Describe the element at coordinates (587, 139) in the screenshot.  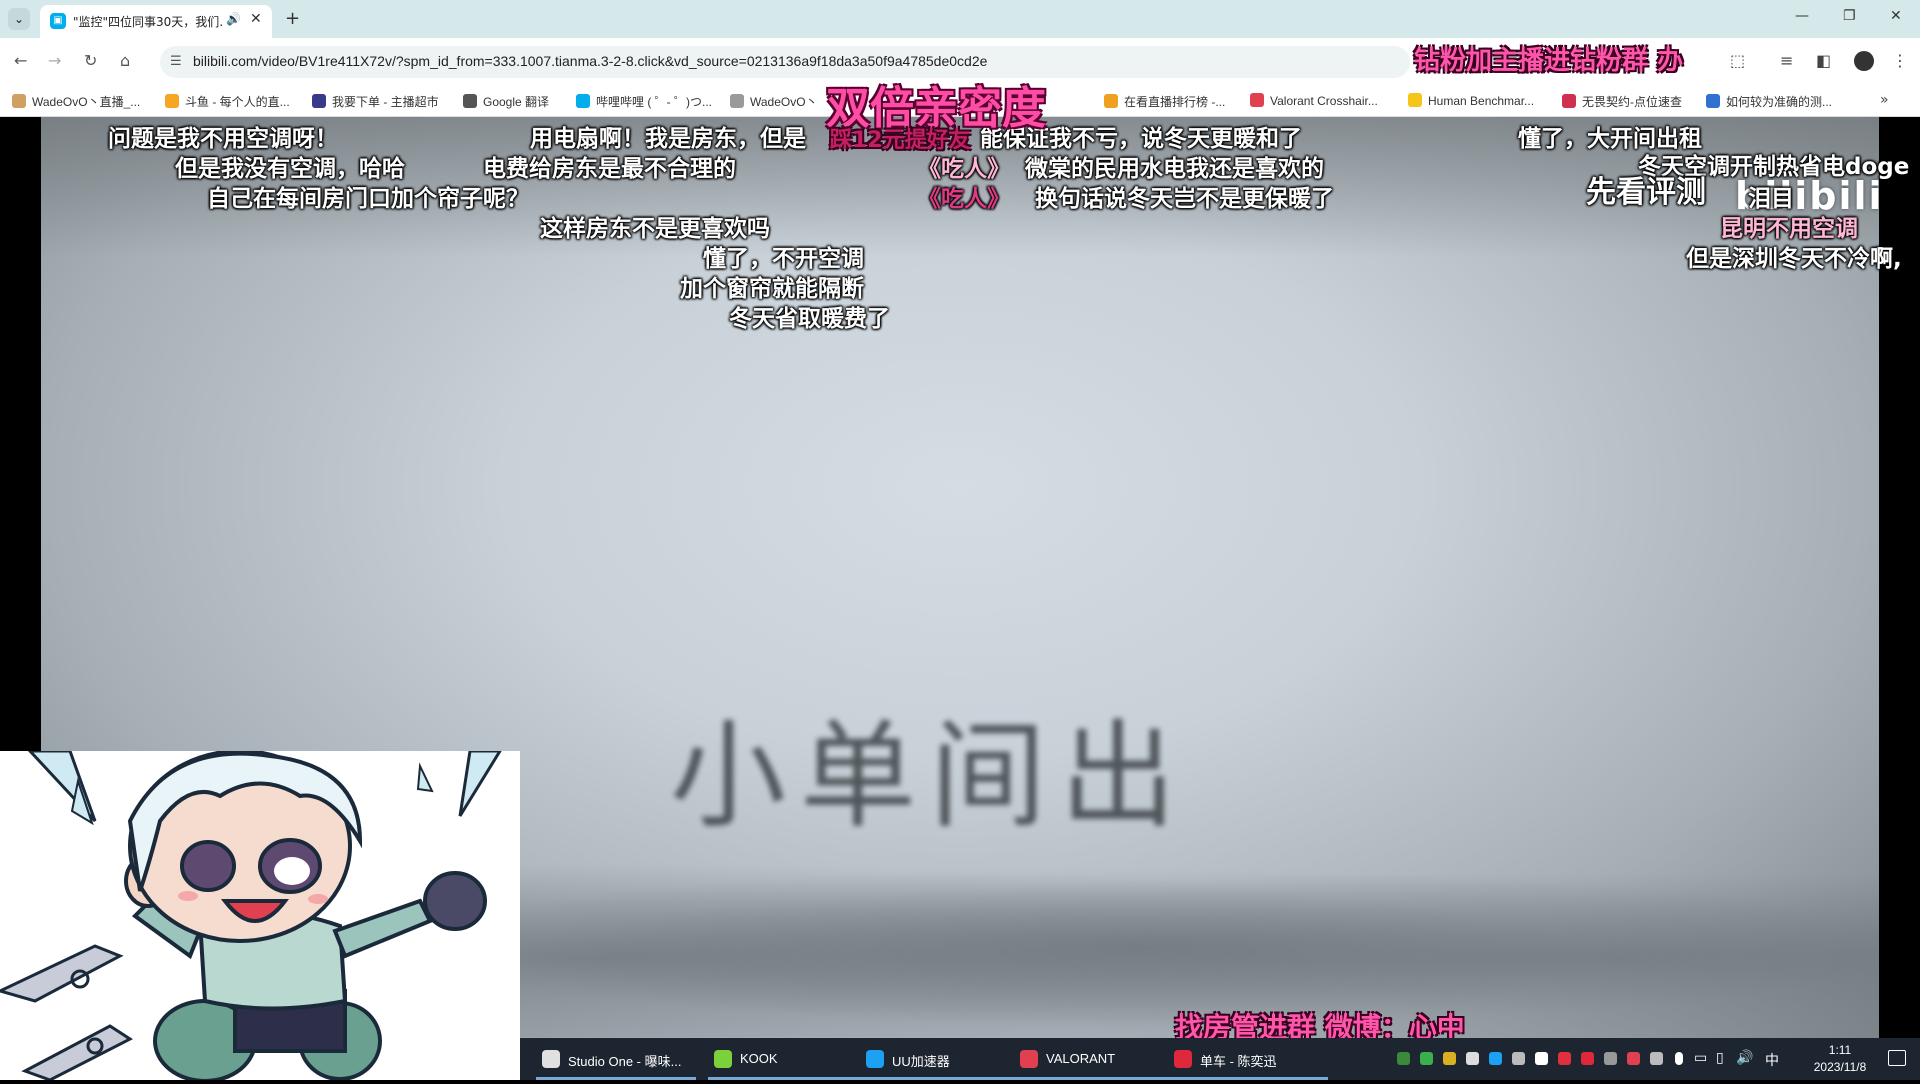
I see `danmaku-comment: 用电扇啊！` at that location.